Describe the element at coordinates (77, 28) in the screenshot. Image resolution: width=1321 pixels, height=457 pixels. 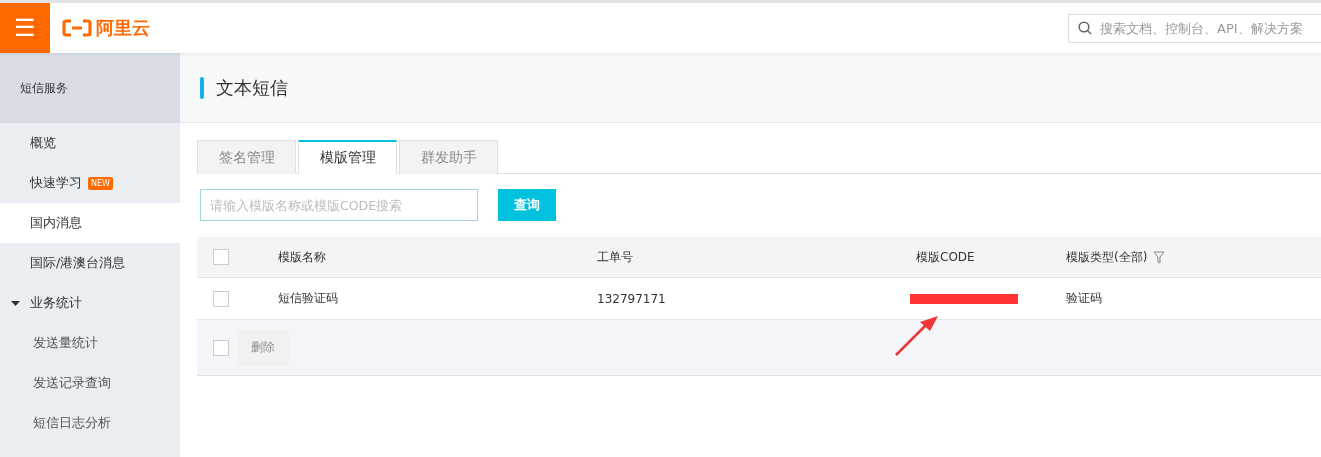
I see `logo-icon` at that location.